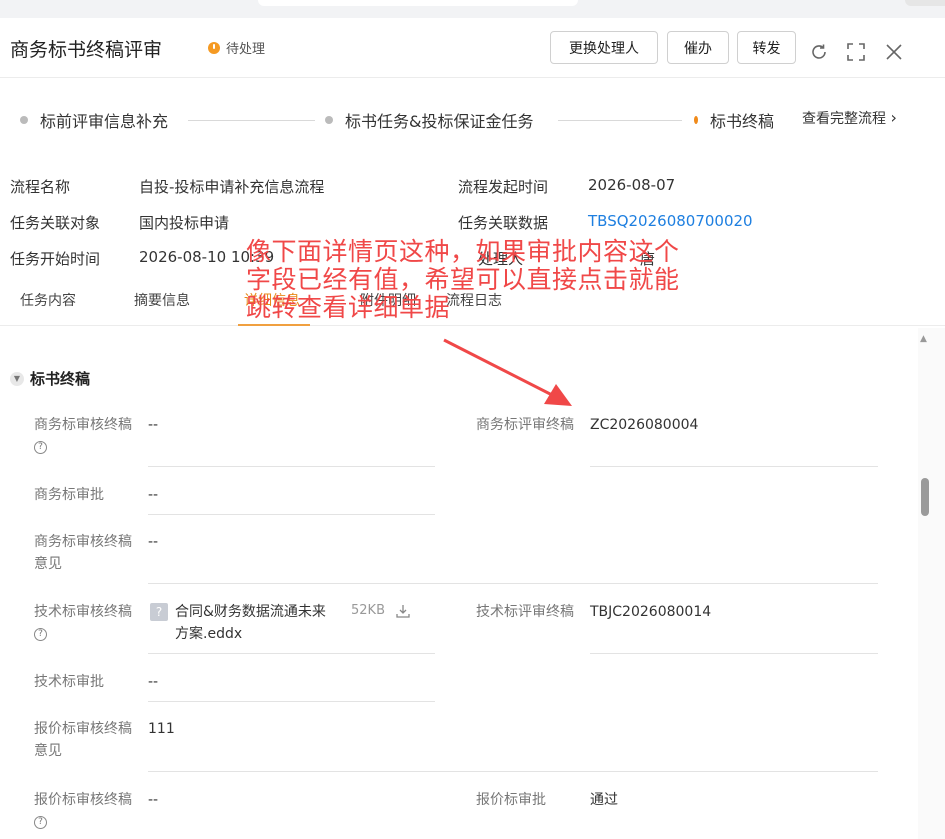 This screenshot has height=839, width=945. I want to click on status-badge: 待处理, so click(236, 47).